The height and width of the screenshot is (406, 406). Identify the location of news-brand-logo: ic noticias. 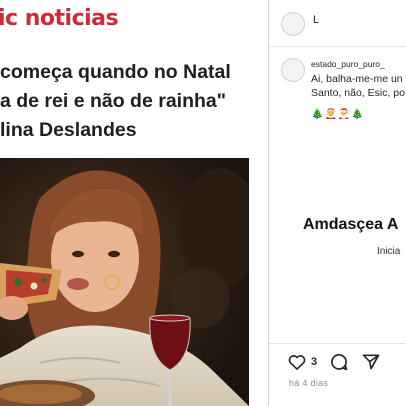
(59, 18).